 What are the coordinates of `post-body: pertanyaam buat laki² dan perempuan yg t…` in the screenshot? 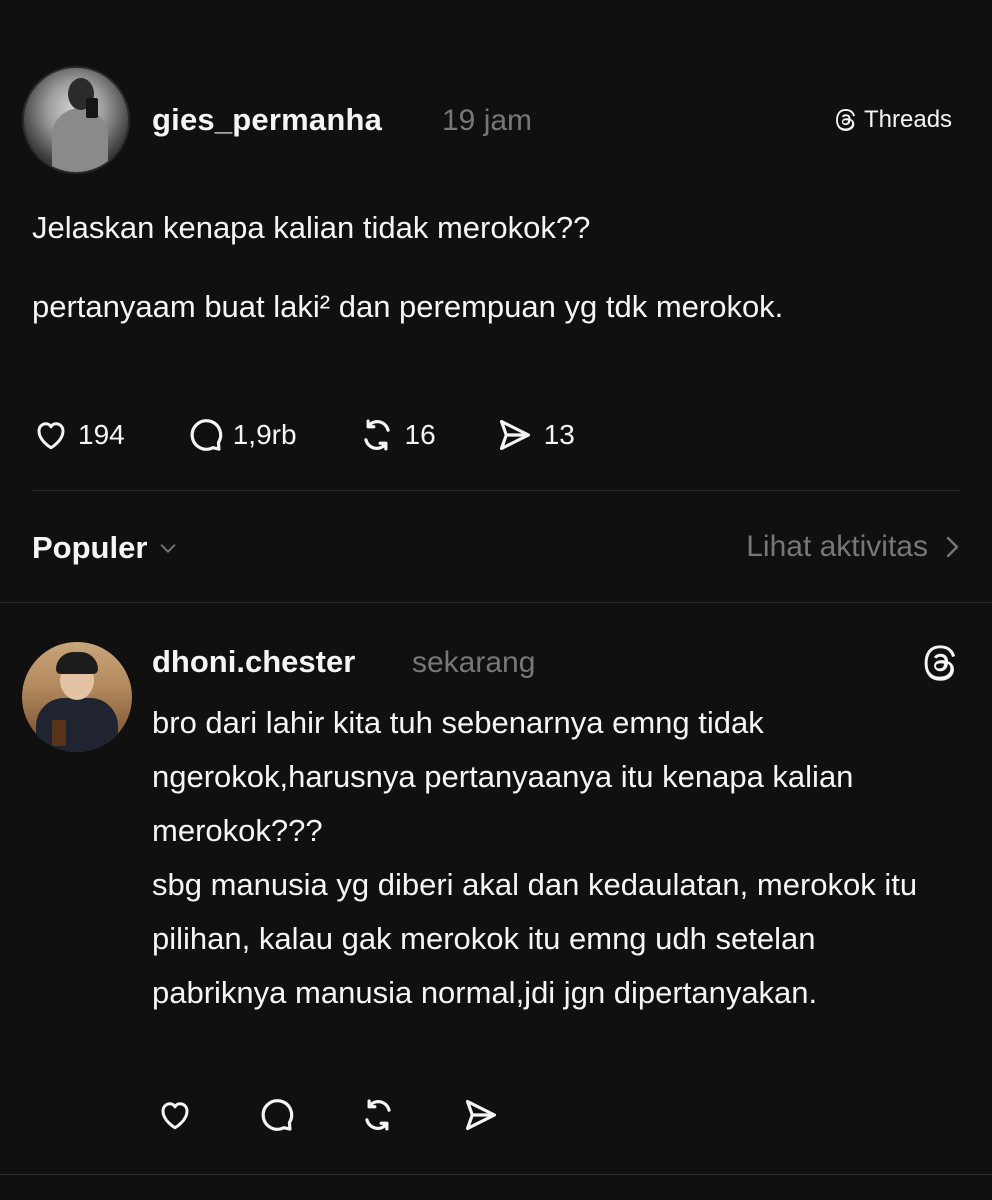 It's located at (408, 306).